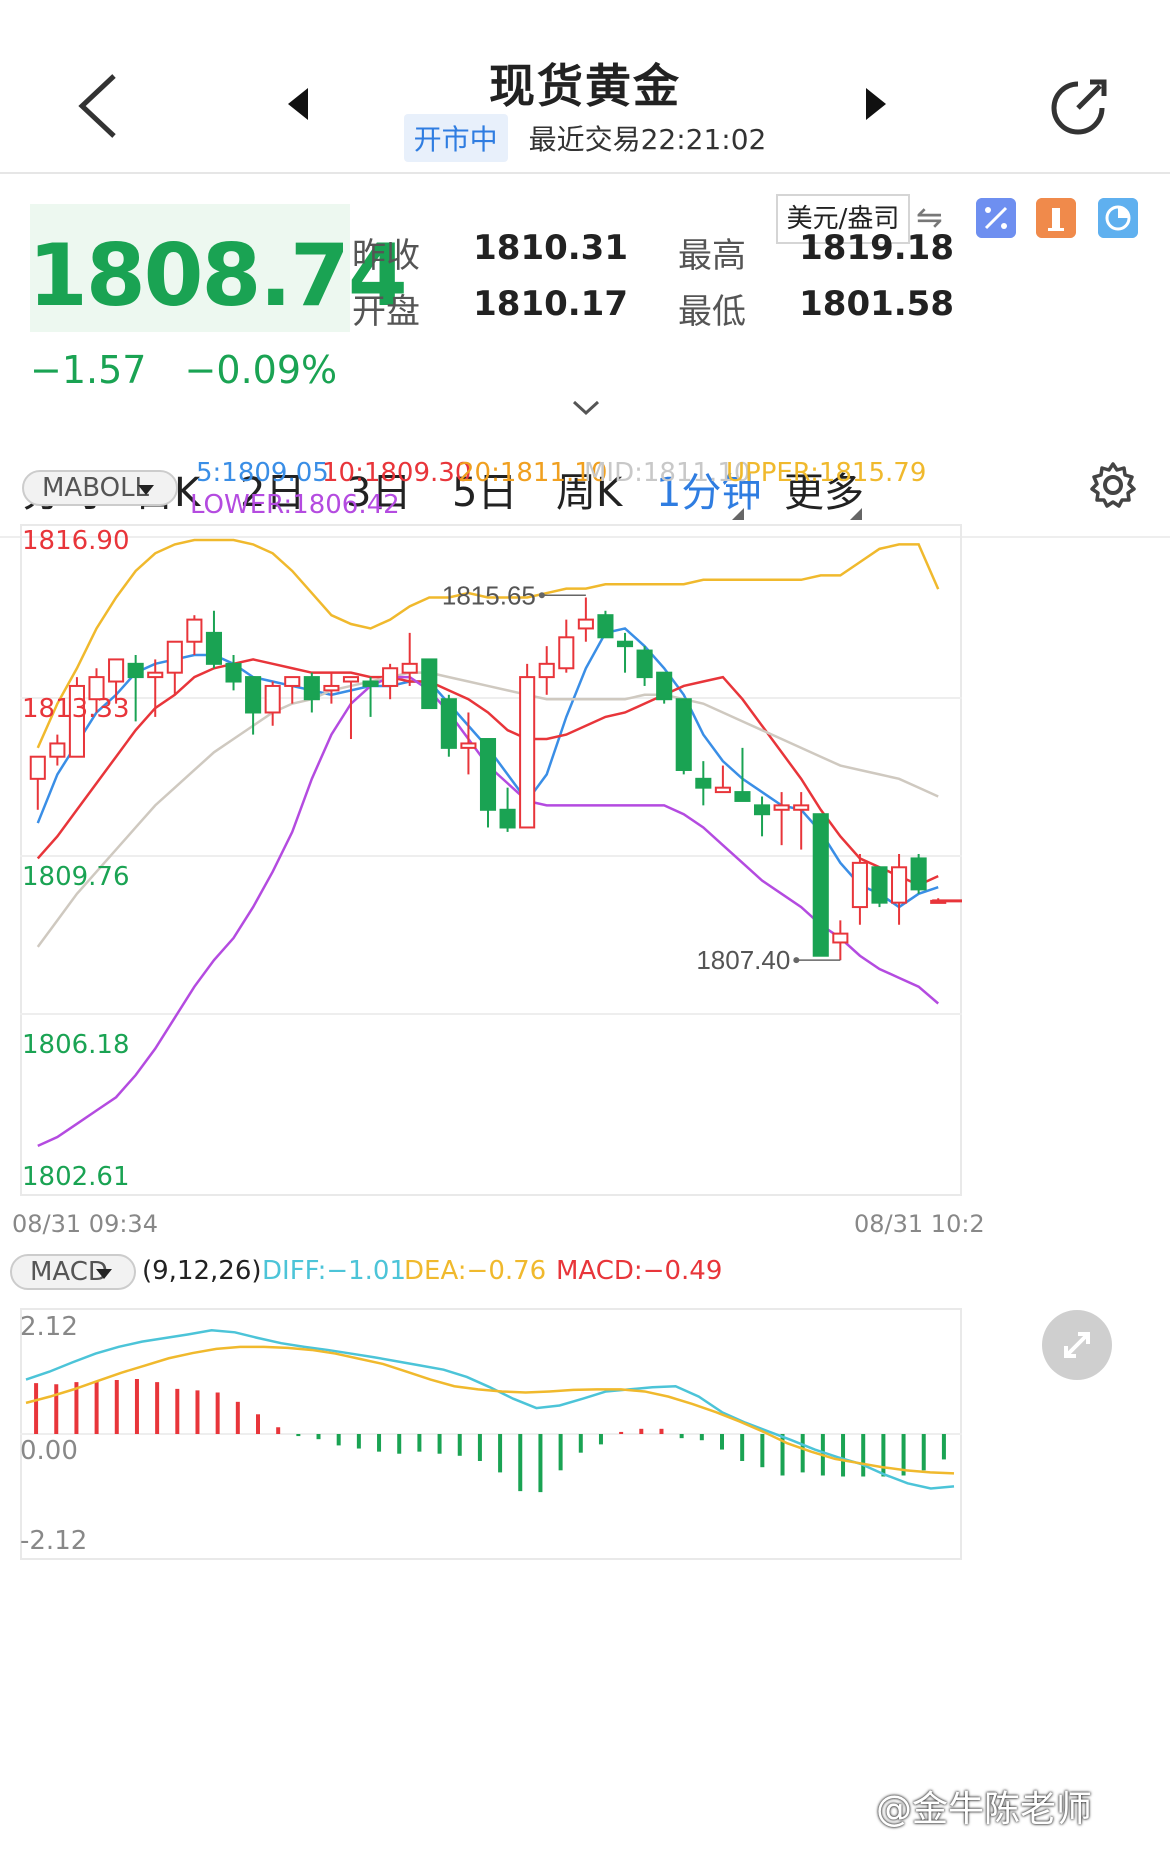 The width and height of the screenshot is (1170, 1870). What do you see at coordinates (261, 370) in the screenshot?
I see `price-change-percent: −0.09%` at bounding box center [261, 370].